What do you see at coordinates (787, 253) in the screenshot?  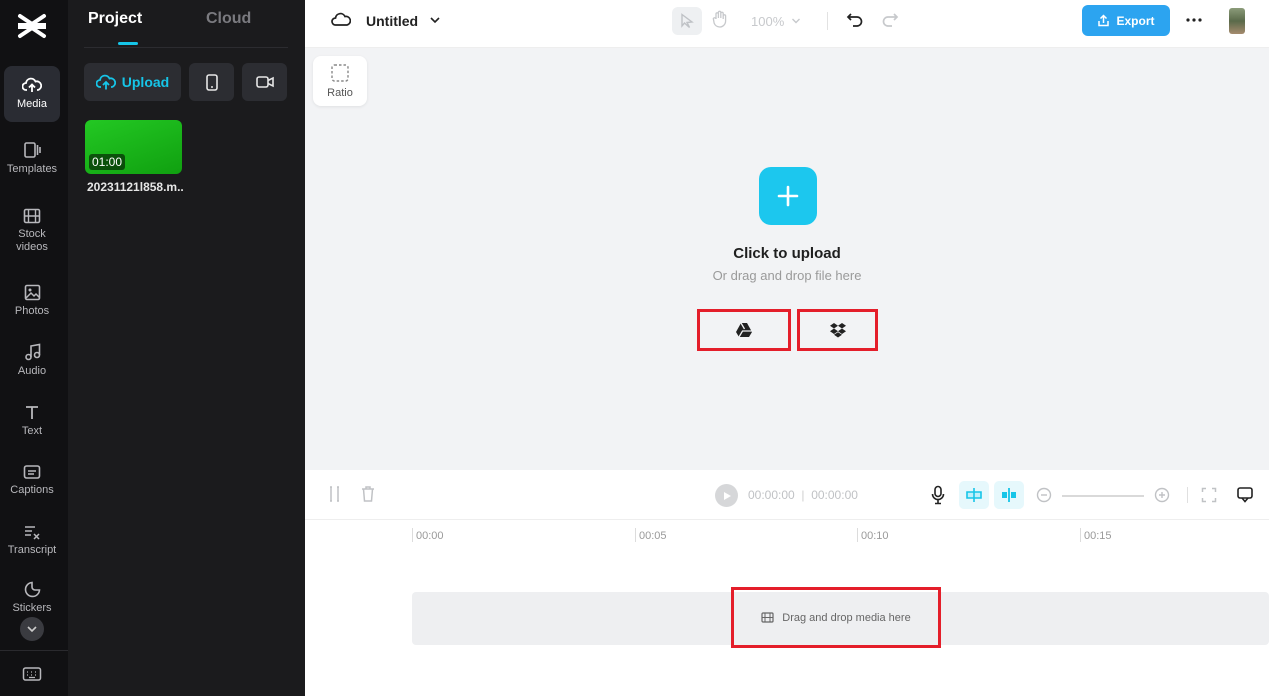 I see `upload-title: Click to upload` at bounding box center [787, 253].